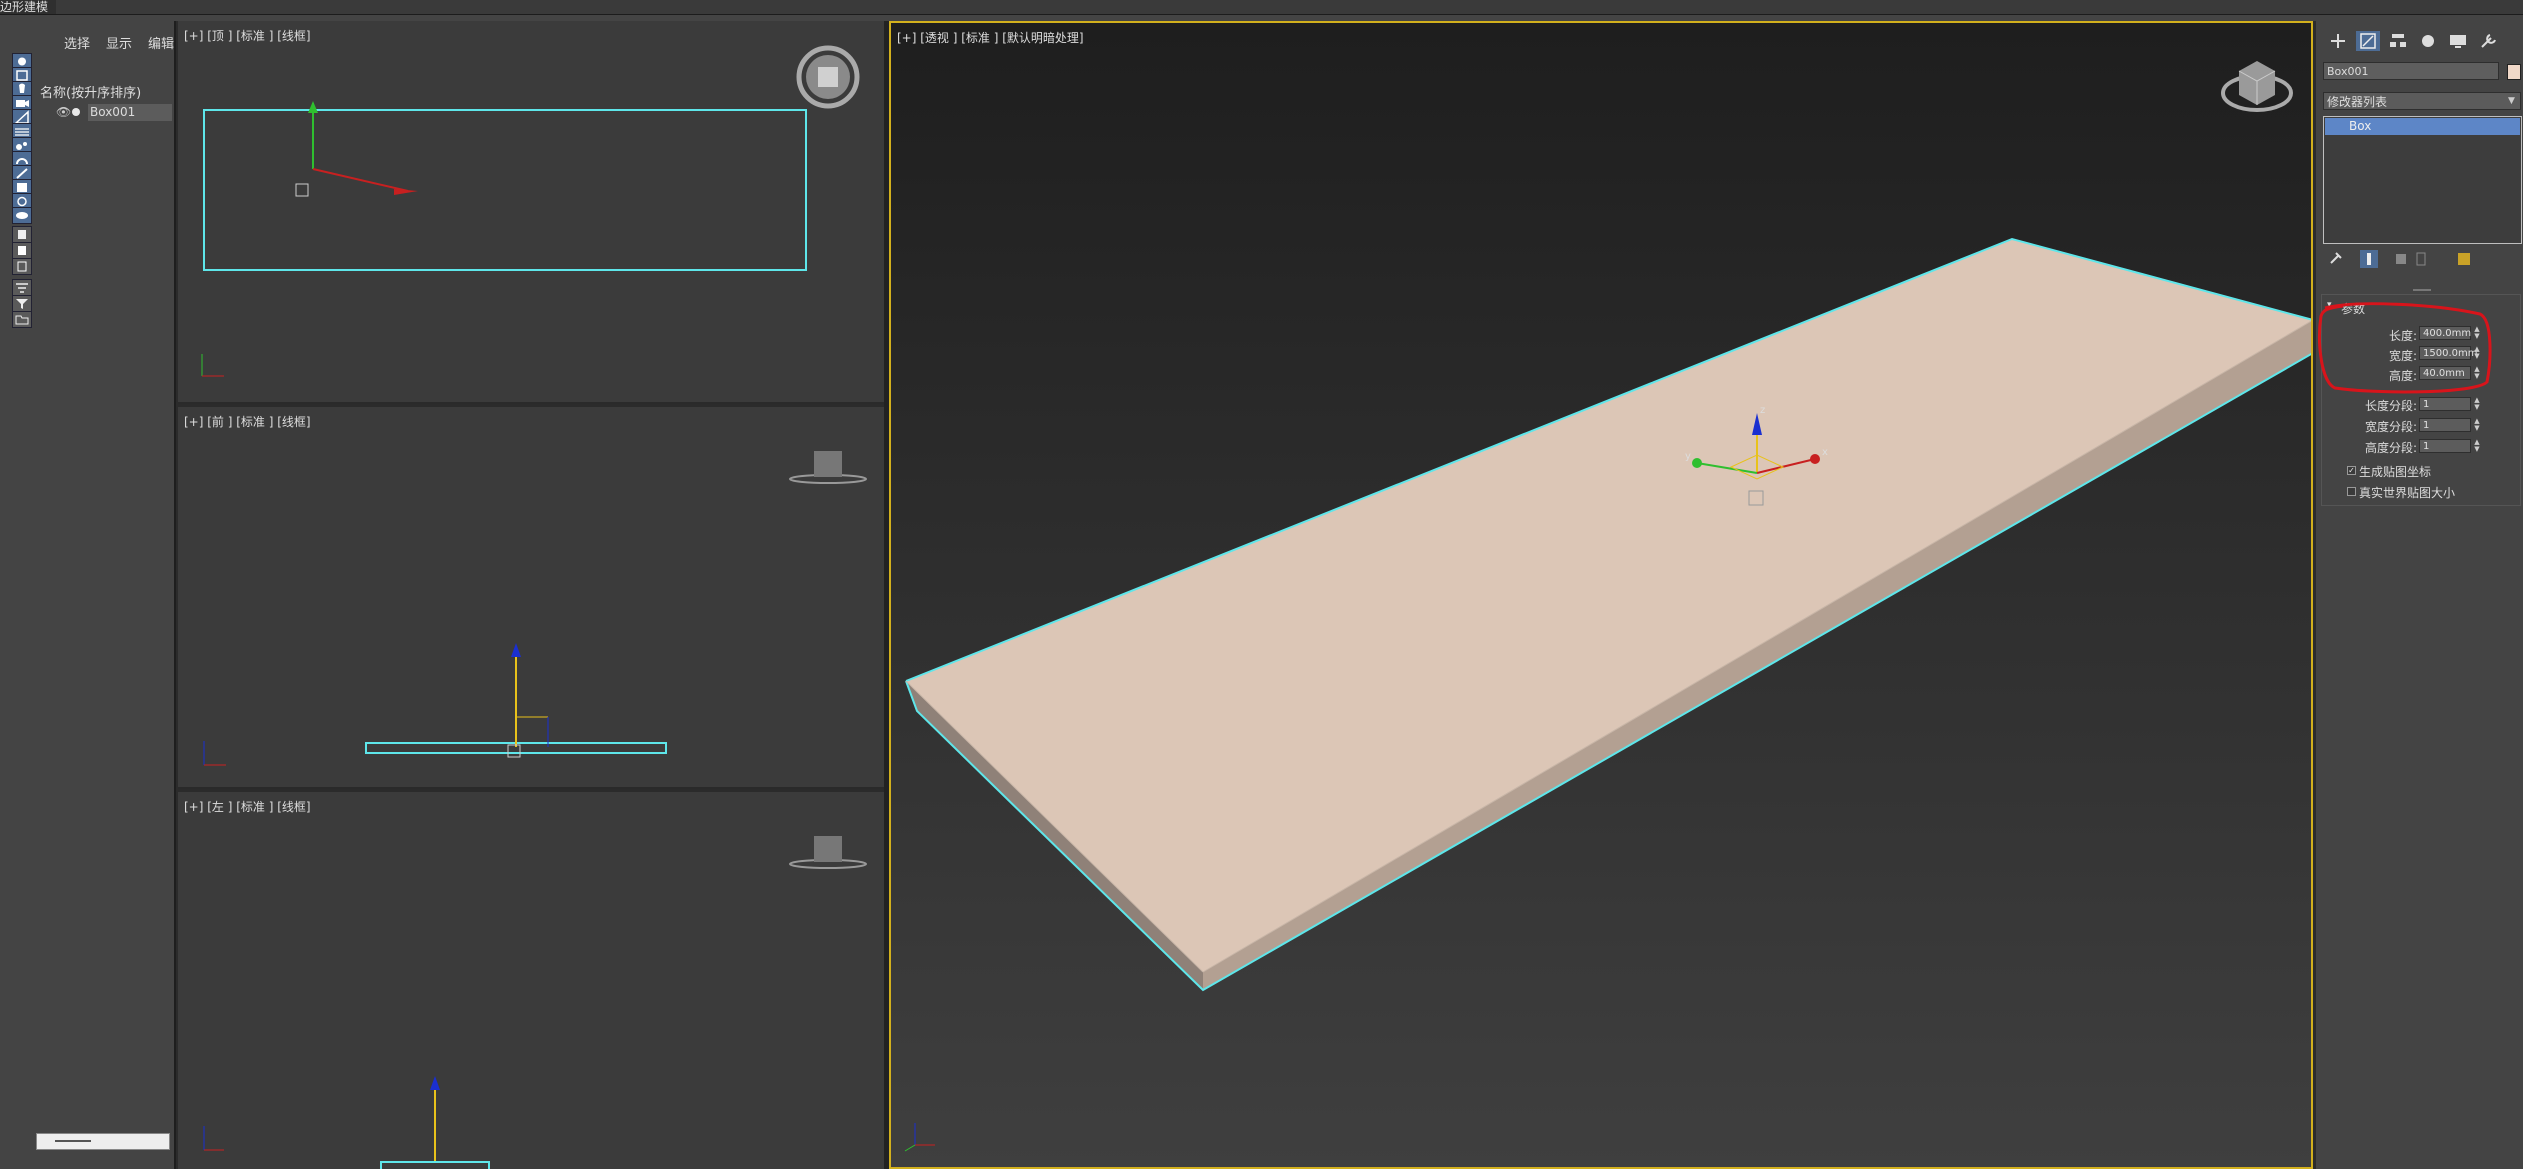  What do you see at coordinates (828, 852) in the screenshot?
I see `viewcube-left-icon` at bounding box center [828, 852].